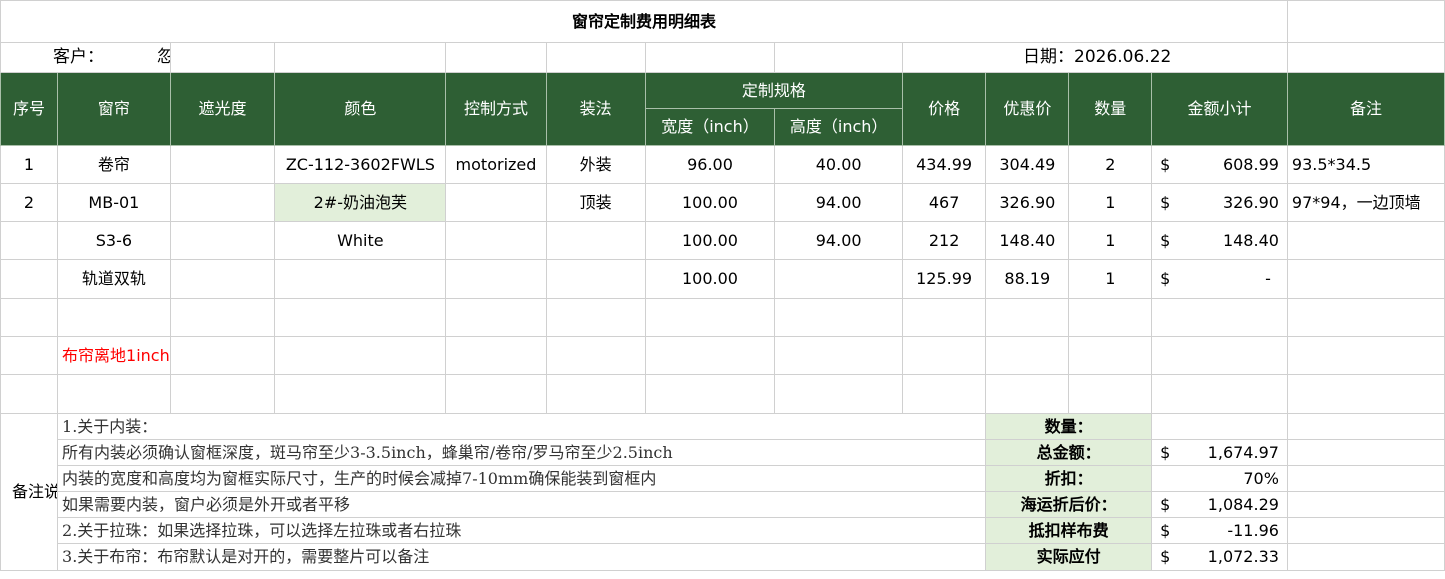 This screenshot has height=579, width=1445. Describe the element at coordinates (29, 109) in the screenshot. I see `header-seq: 序号` at that location.